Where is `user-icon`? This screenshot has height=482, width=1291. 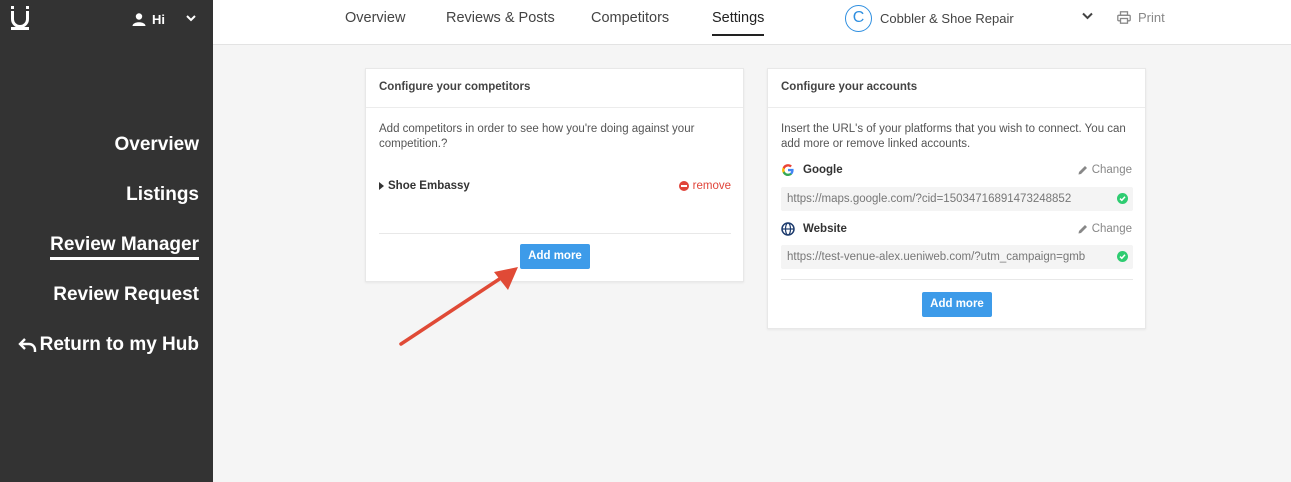 user-icon is located at coordinates (139, 19).